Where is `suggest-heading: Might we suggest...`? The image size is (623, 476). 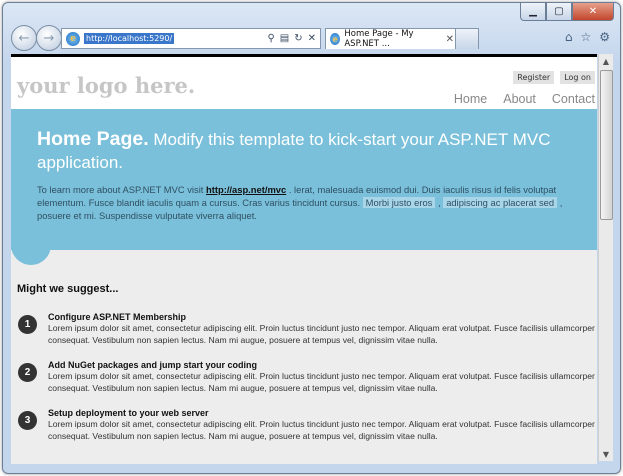 suggest-heading: Might we suggest... is located at coordinates (68, 289).